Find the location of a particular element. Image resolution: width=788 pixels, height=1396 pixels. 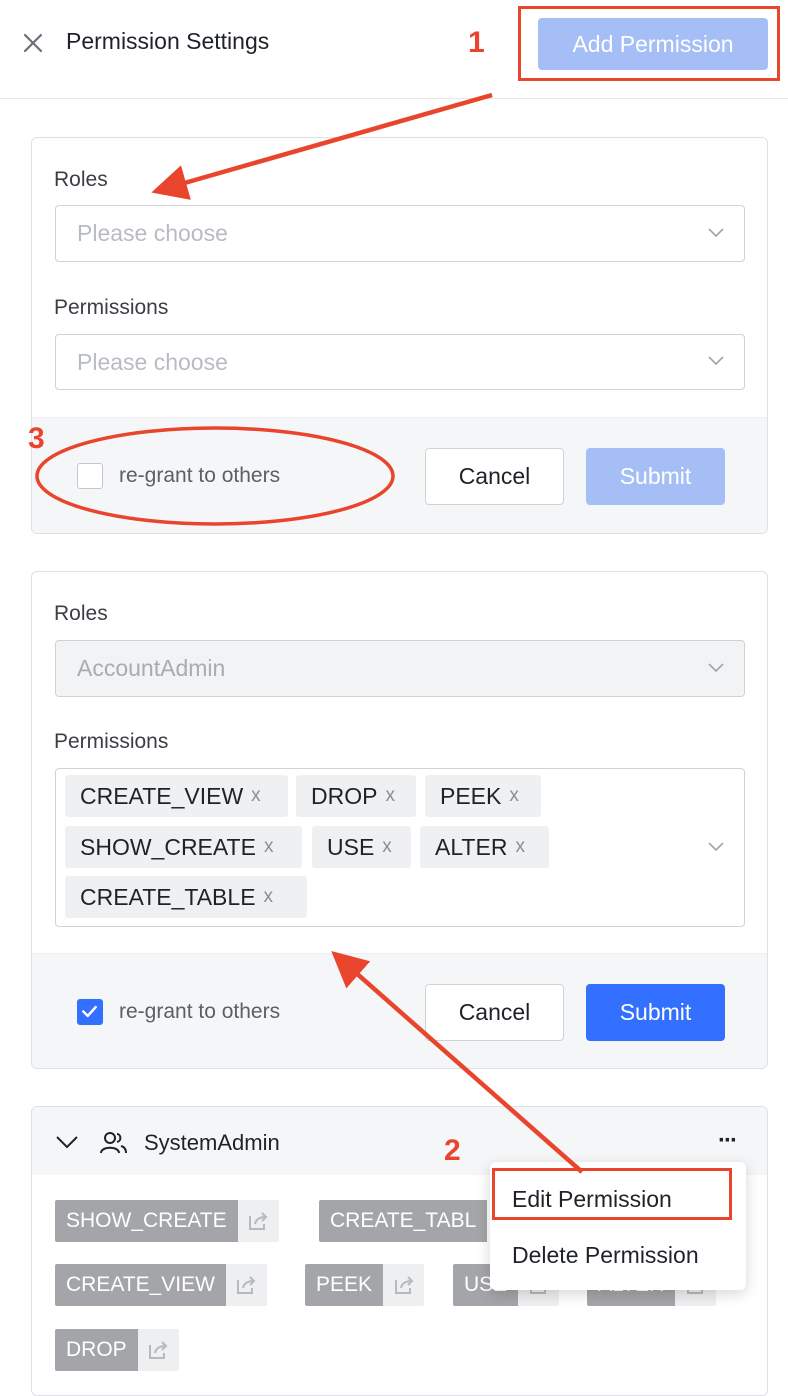

permission-tag: DROP x is located at coordinates (356, 796).